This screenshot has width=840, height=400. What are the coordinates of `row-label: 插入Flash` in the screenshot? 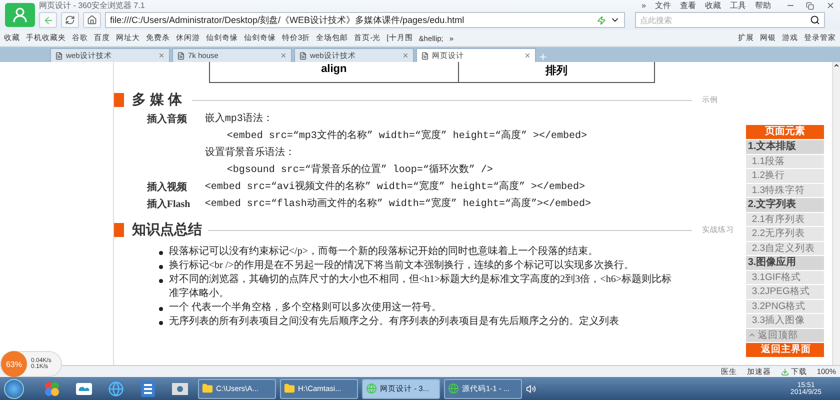 It's located at (169, 205).